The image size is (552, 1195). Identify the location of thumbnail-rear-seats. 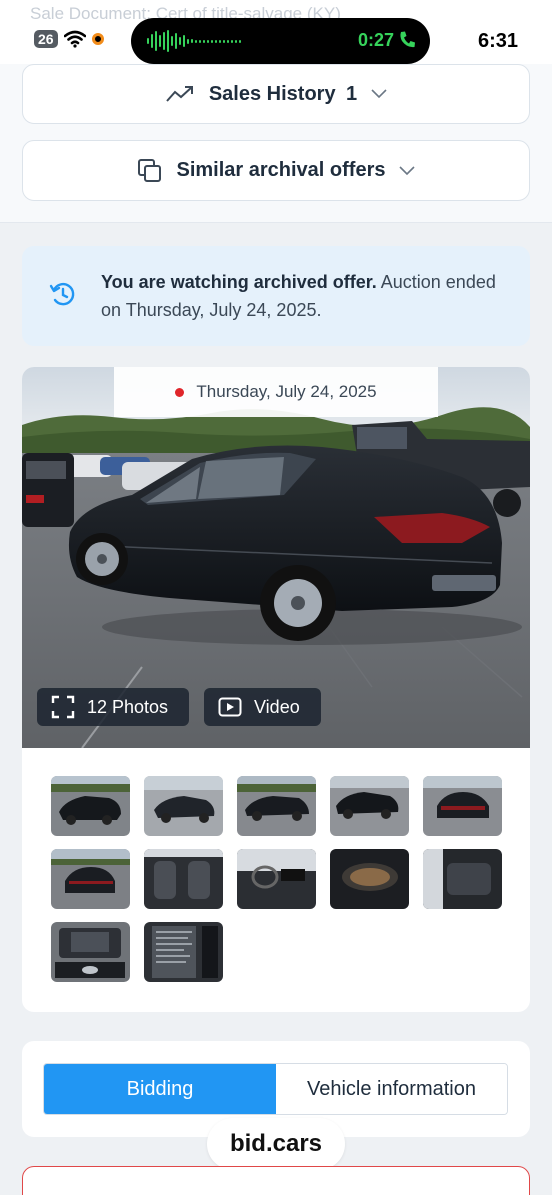
(462, 879).